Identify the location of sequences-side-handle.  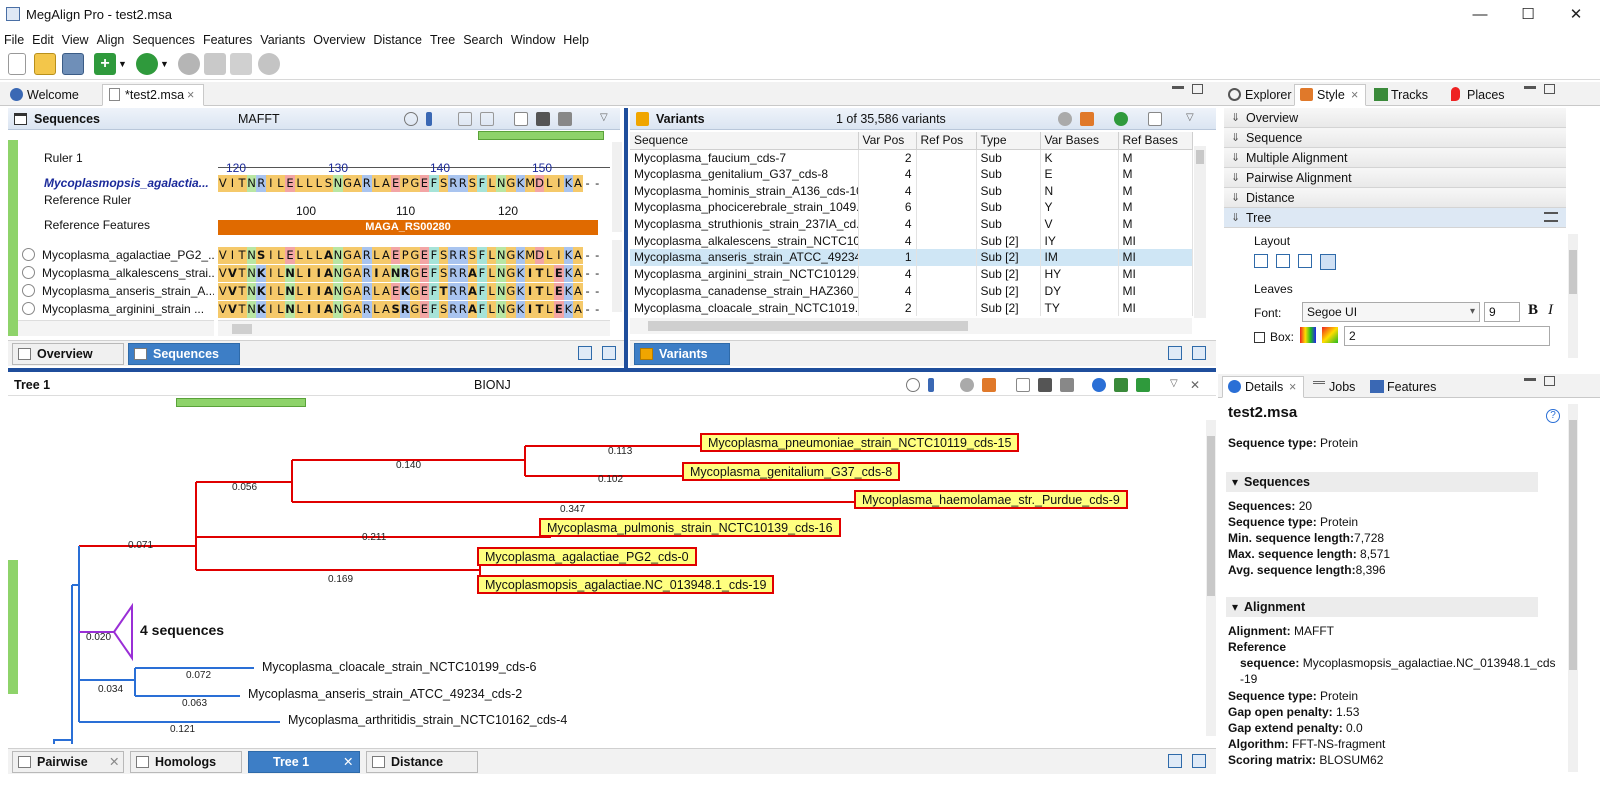
(13, 238).